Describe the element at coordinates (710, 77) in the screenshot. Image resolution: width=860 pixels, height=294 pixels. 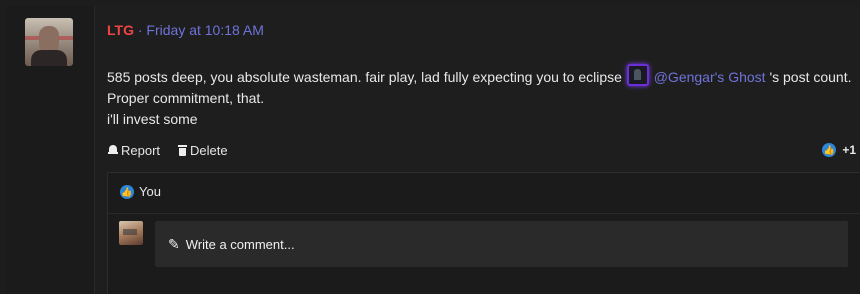
I see `user-mention: @Gengar's Ghost` at that location.